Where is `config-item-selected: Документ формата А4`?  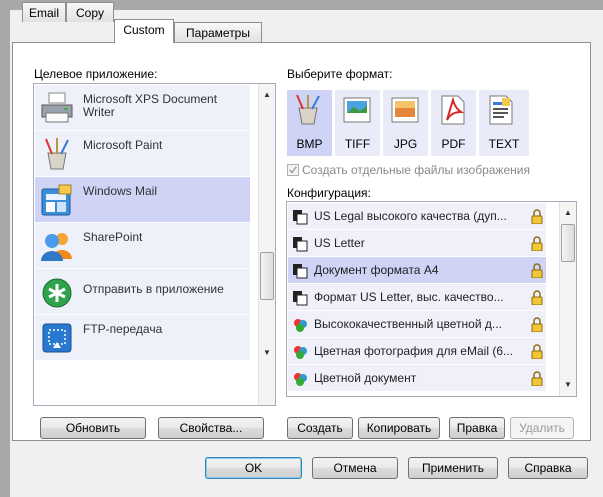
config-item-selected: Документ формата А4 is located at coordinates (417, 270).